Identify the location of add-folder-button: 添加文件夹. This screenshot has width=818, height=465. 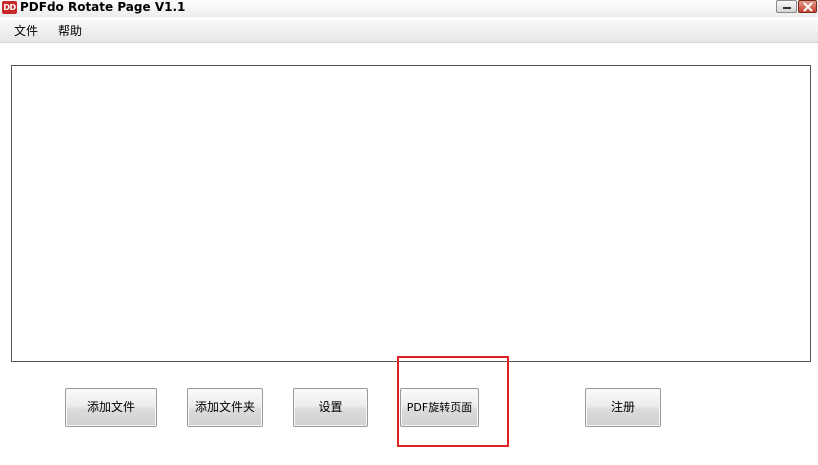
(225, 407).